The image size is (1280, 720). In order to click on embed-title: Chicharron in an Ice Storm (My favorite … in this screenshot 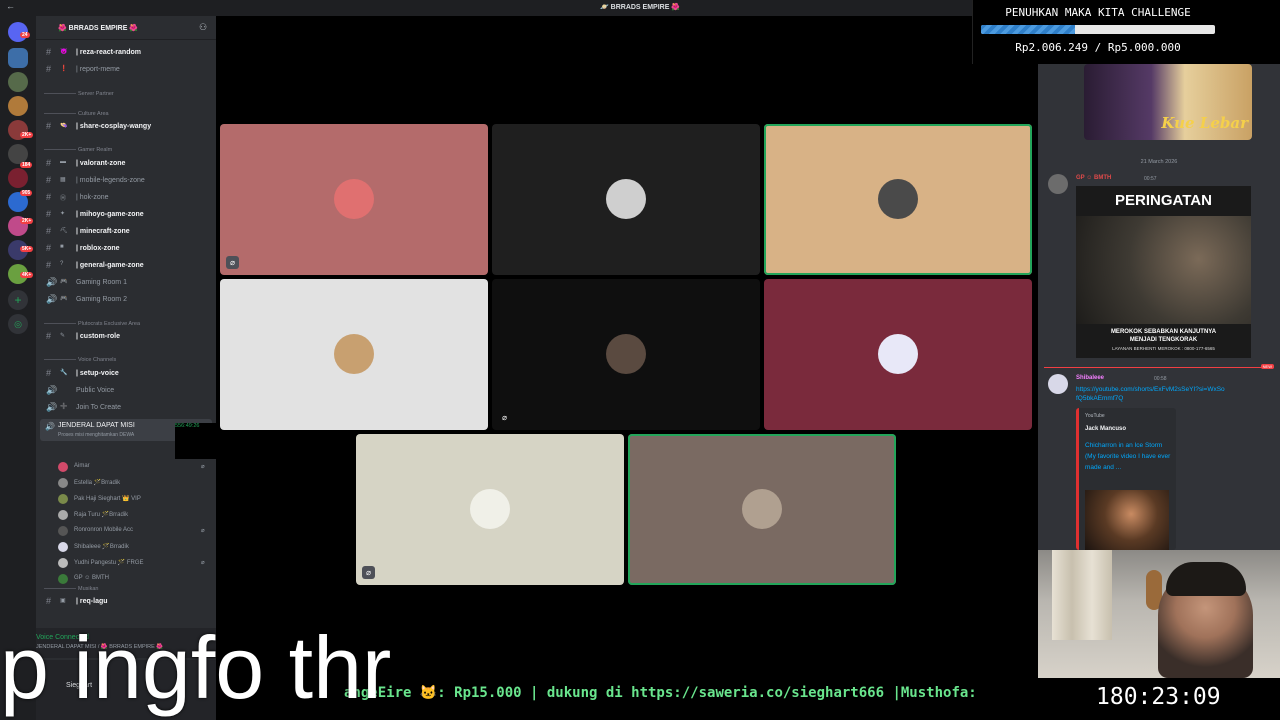, I will do `click(1128, 456)`.